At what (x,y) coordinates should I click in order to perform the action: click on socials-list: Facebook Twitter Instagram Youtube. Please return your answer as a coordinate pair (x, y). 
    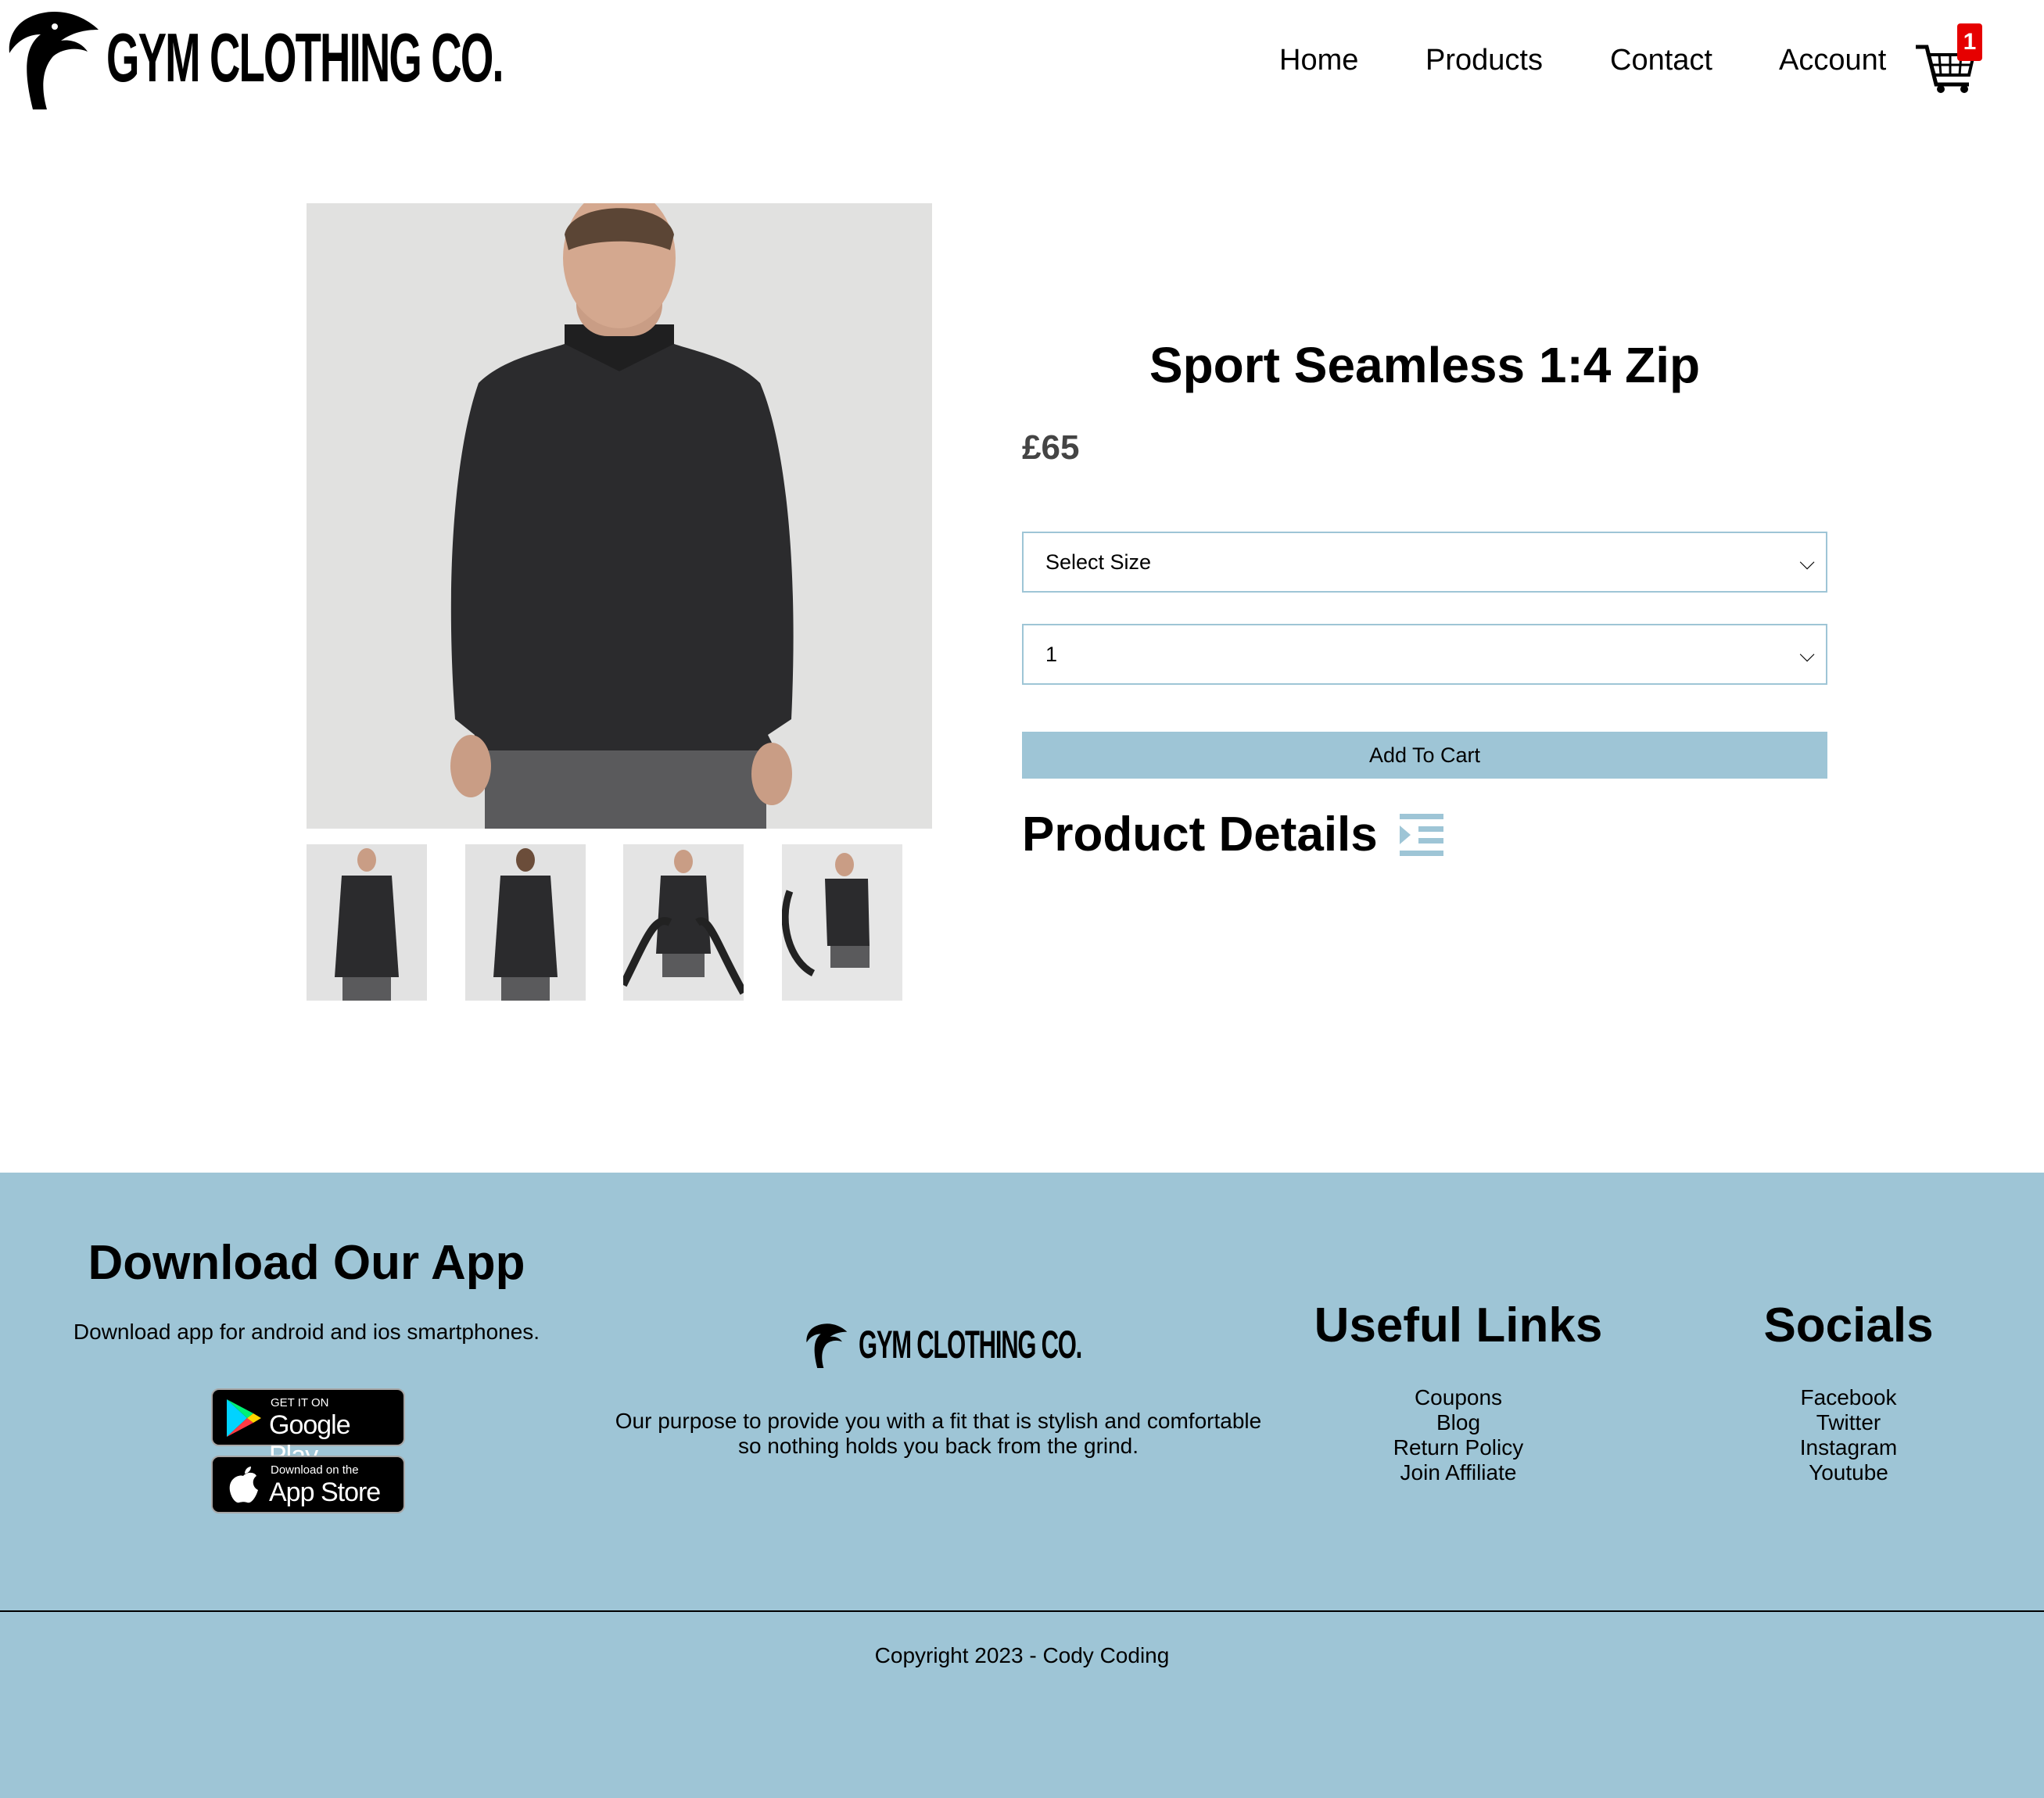
    Looking at the image, I should click on (1849, 1435).